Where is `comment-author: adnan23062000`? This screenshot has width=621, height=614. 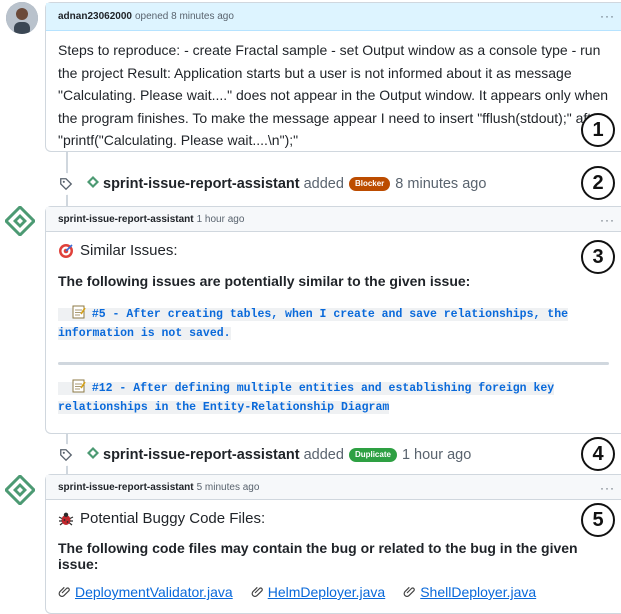
comment-author: adnan23062000 is located at coordinates (95, 16).